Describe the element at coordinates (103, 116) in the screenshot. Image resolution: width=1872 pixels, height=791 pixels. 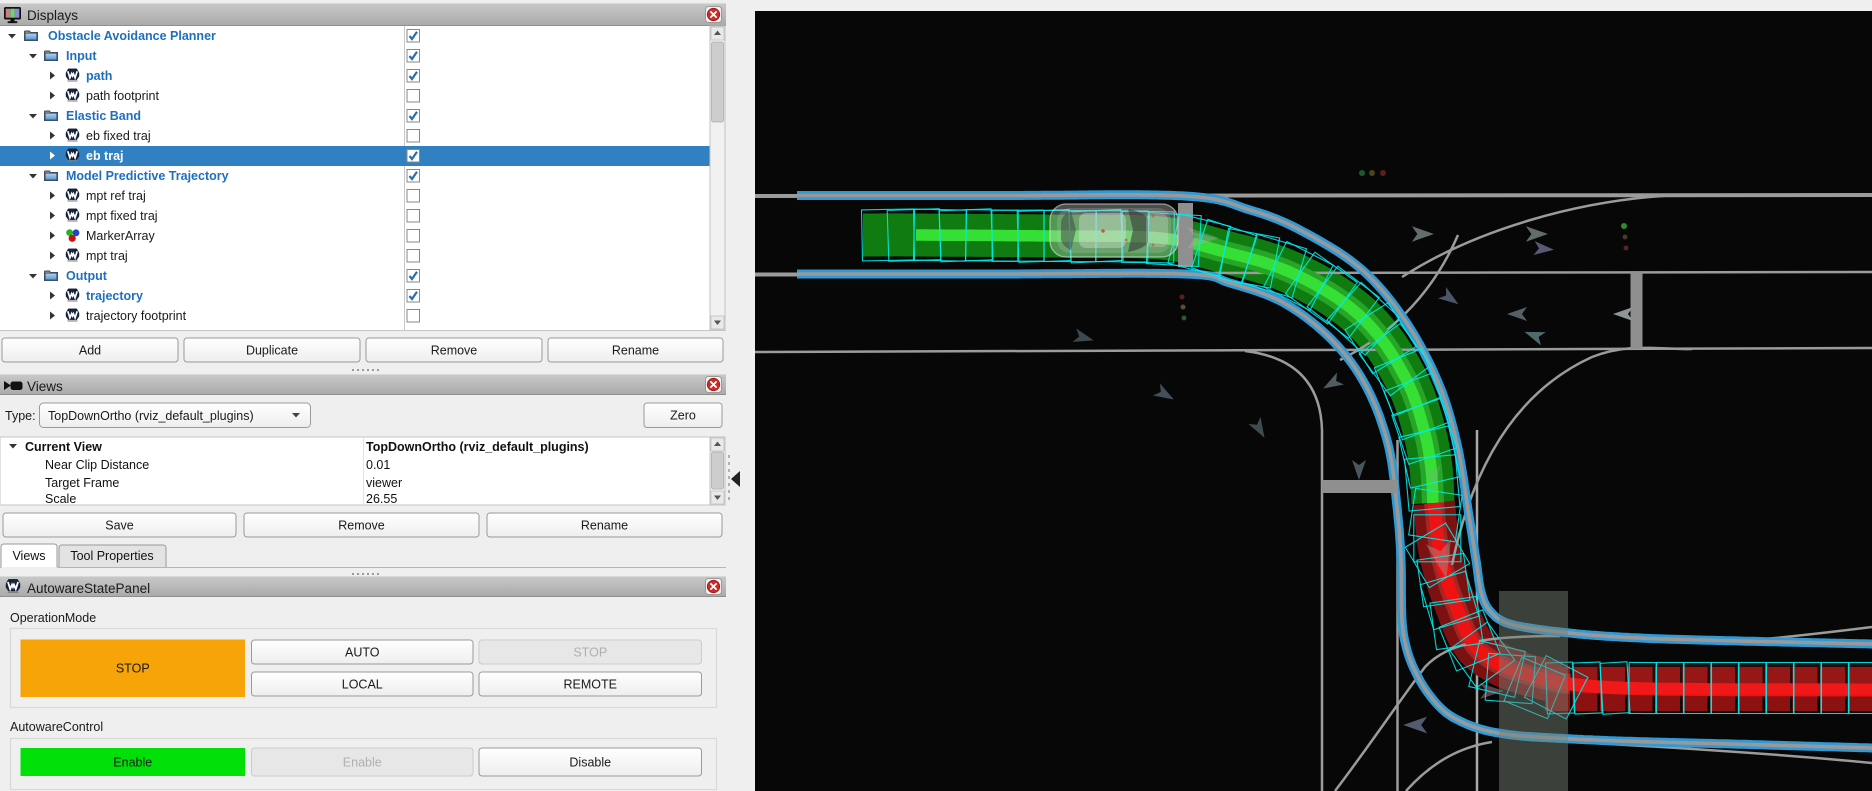
I see `svg-text: Elastic Band` at that location.